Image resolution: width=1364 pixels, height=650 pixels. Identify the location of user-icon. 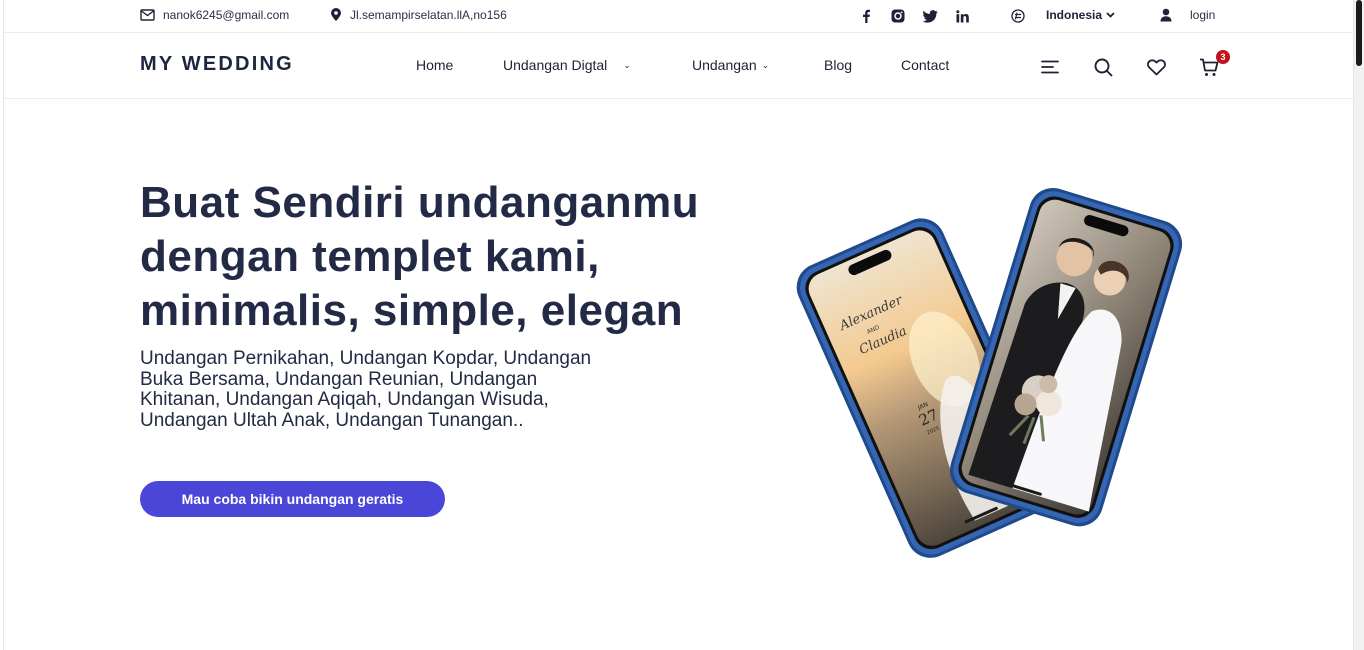
(1166, 15).